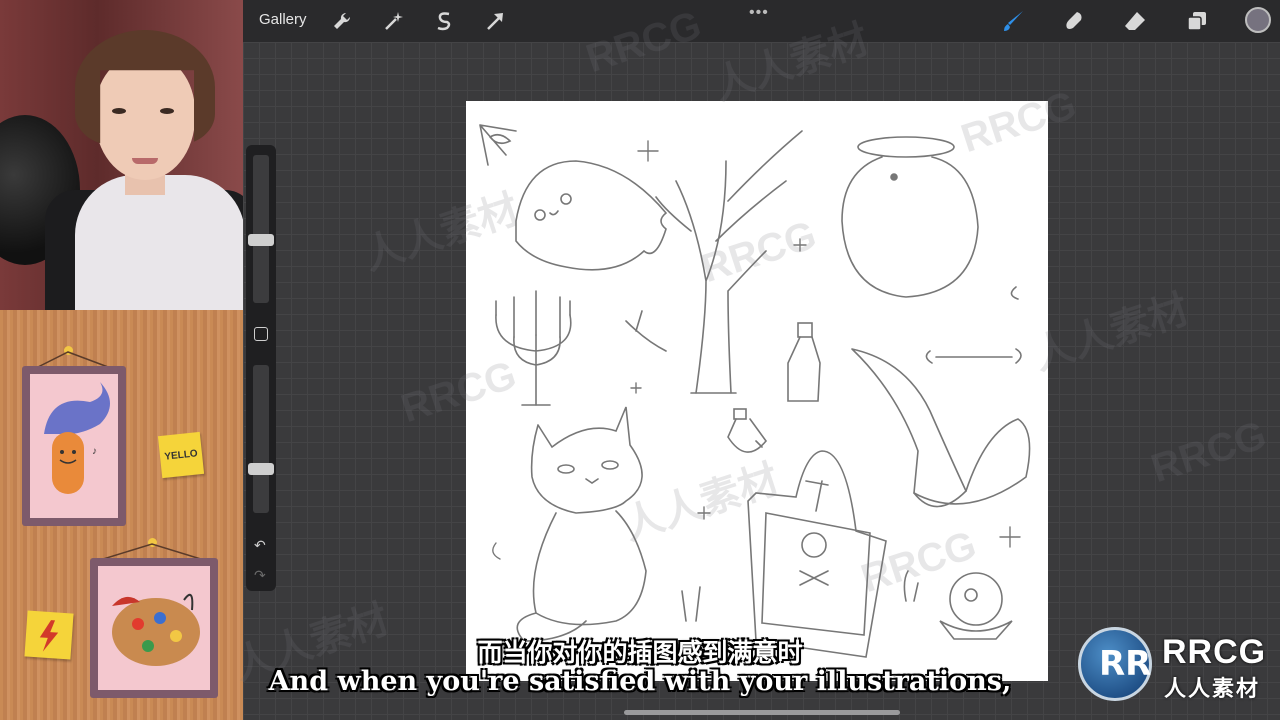 The width and height of the screenshot is (1280, 720). I want to click on bone-icon, so click(973, 356).